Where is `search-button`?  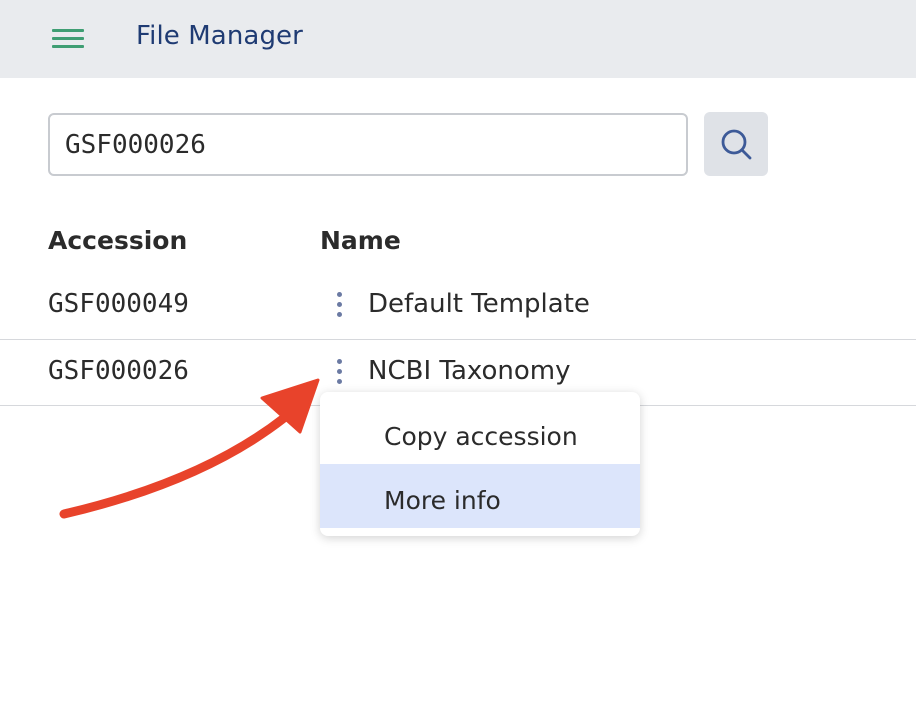
search-button is located at coordinates (736, 144).